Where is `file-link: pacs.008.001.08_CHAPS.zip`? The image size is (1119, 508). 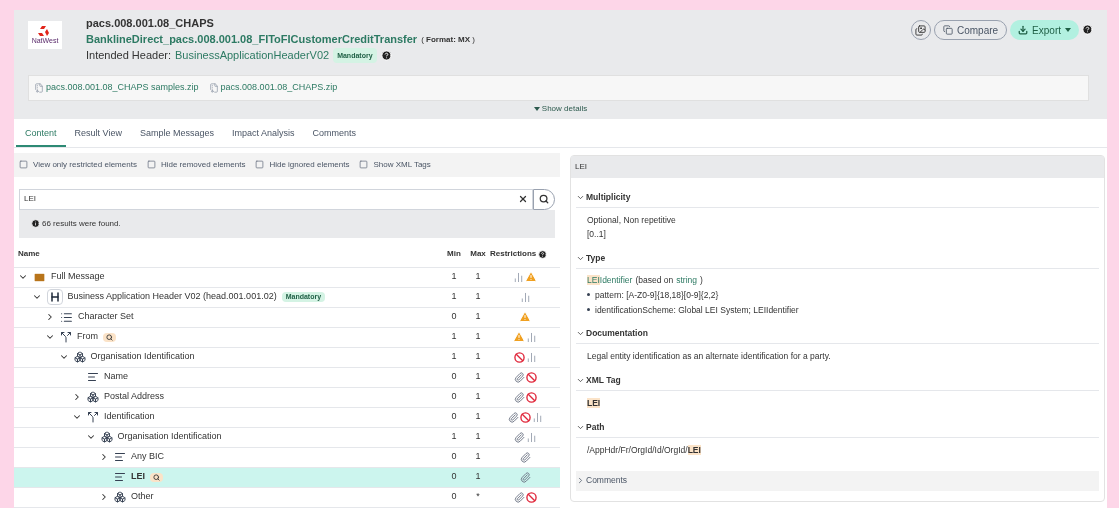 file-link: pacs.008.001.08_CHAPS.zip is located at coordinates (273, 88).